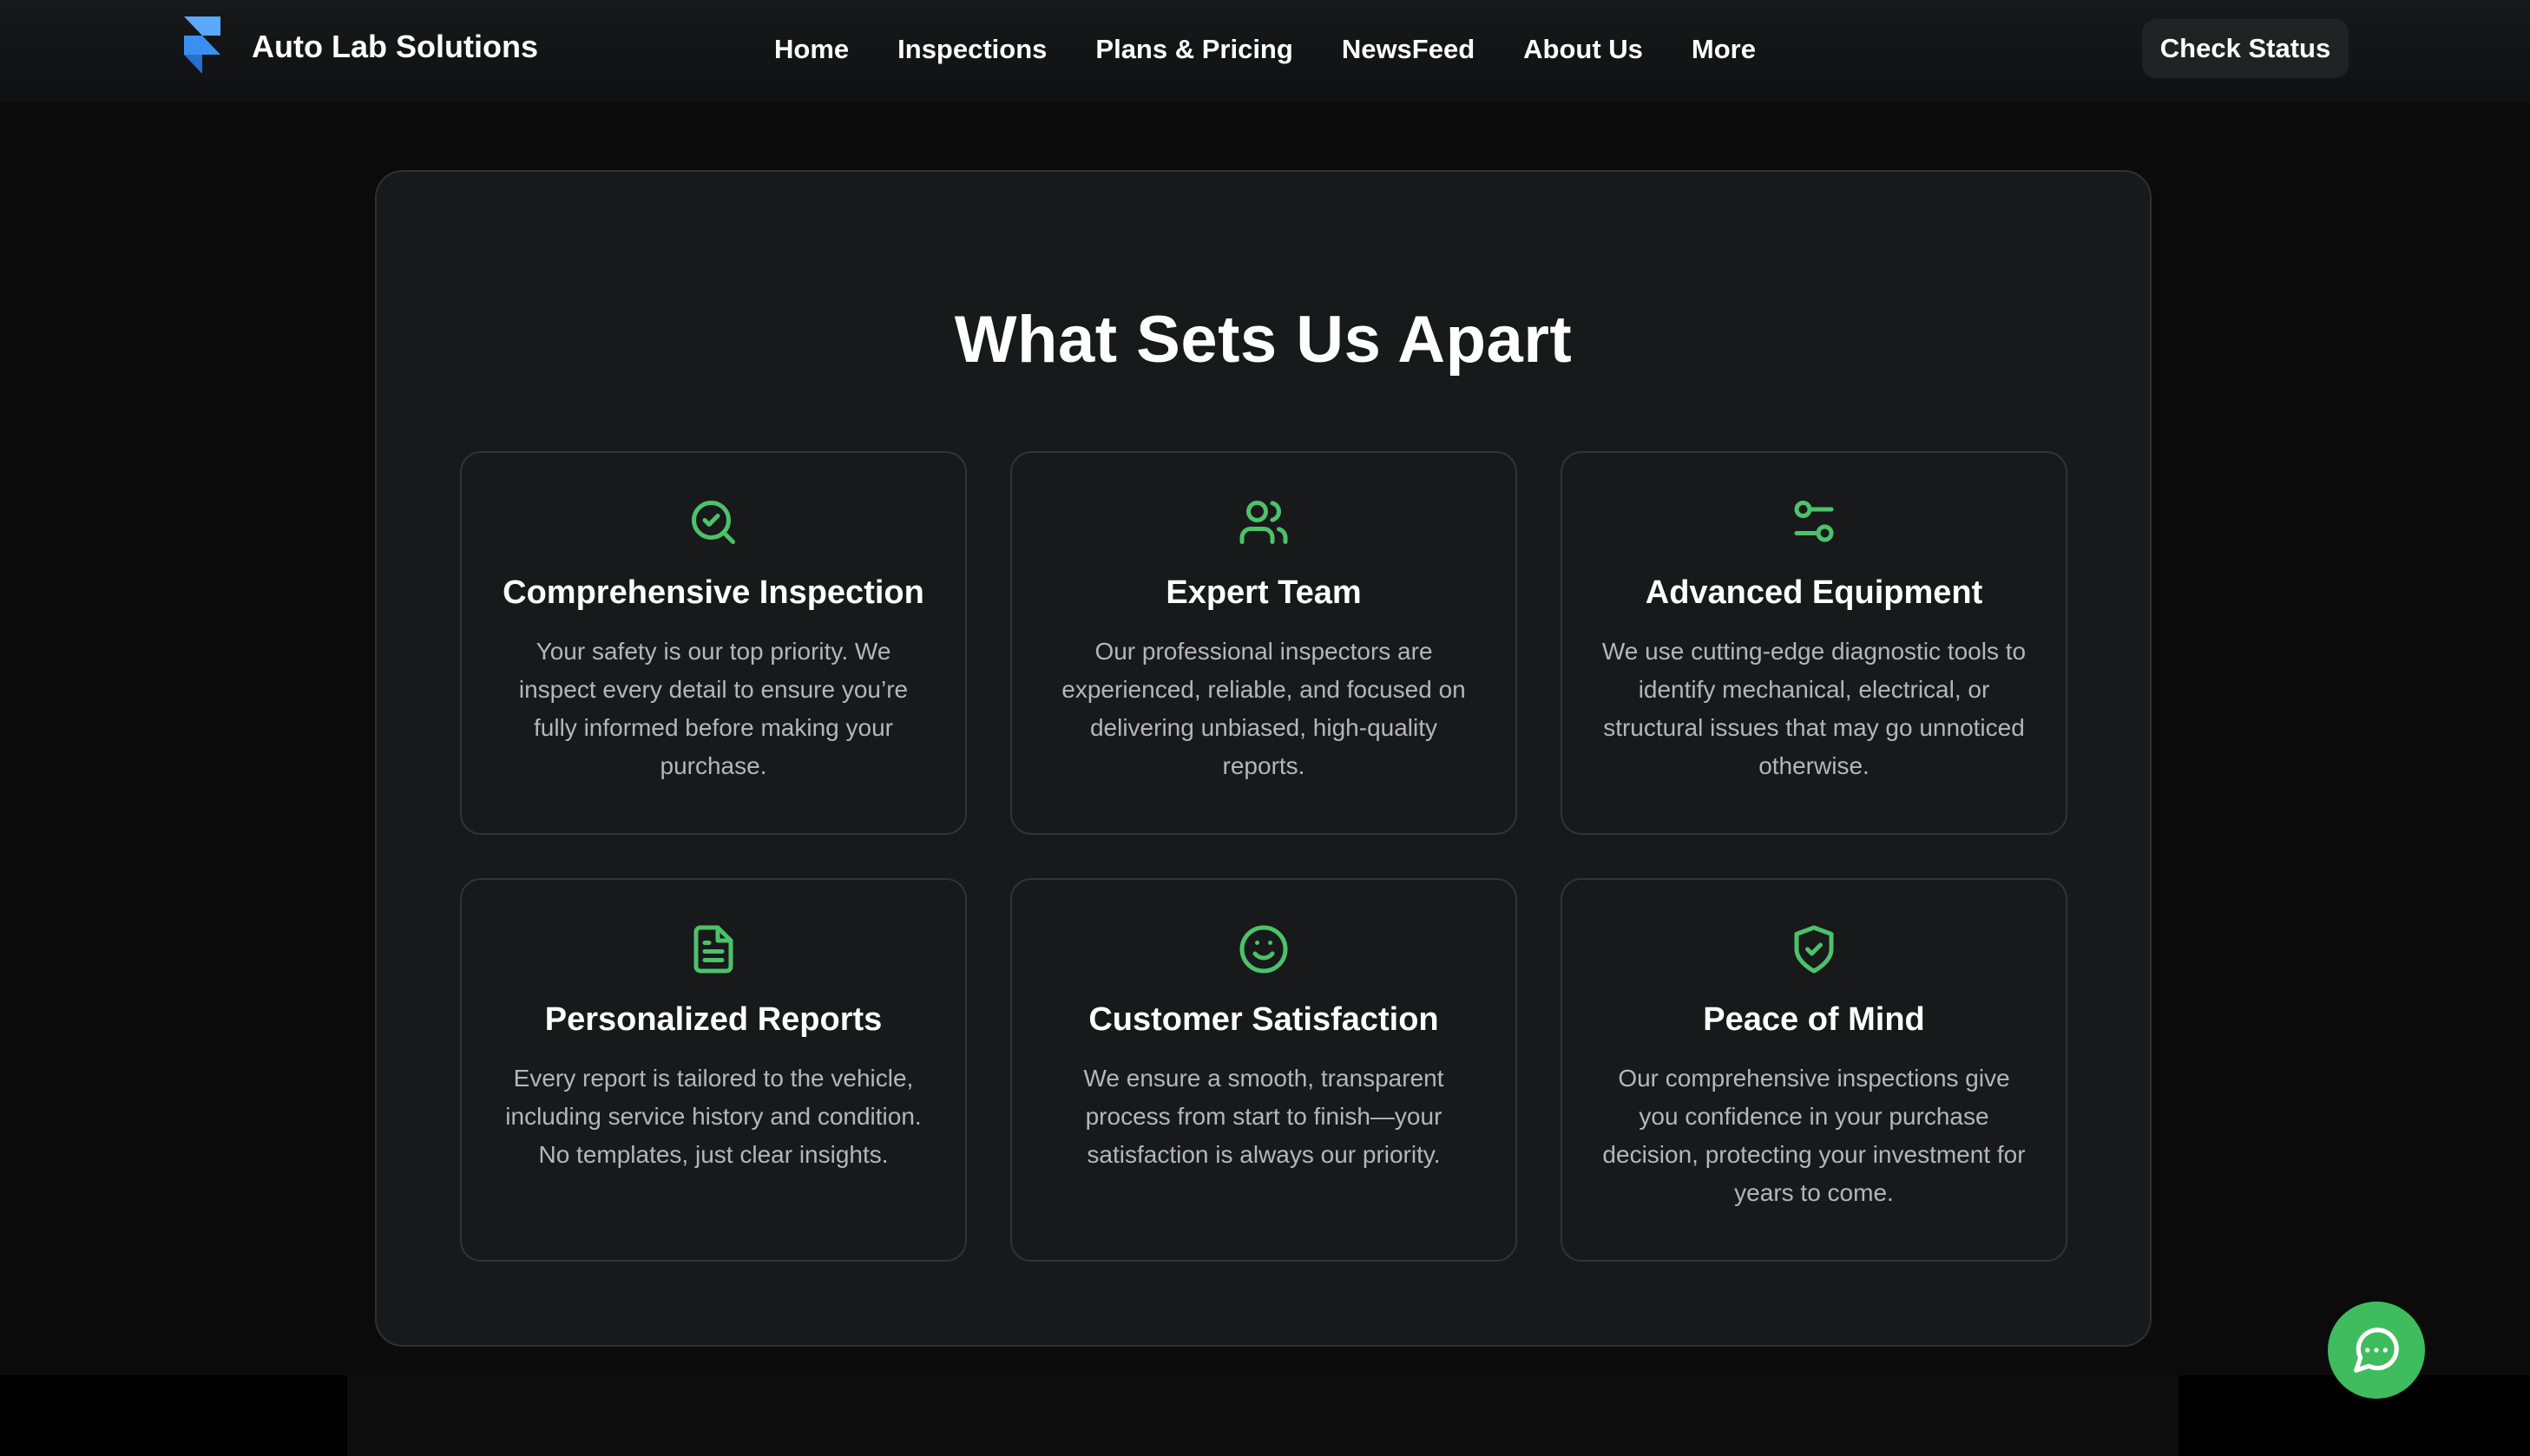  I want to click on feature-title: Personalized Reports, so click(713, 1019).